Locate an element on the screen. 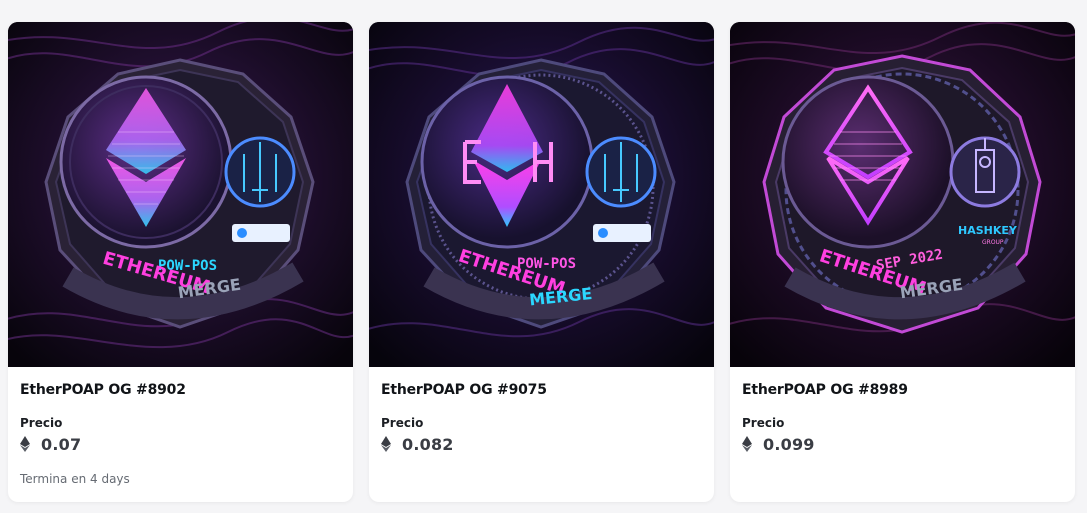 This screenshot has width=1087, height=513. price-row: 0.082 is located at coordinates (541, 444).